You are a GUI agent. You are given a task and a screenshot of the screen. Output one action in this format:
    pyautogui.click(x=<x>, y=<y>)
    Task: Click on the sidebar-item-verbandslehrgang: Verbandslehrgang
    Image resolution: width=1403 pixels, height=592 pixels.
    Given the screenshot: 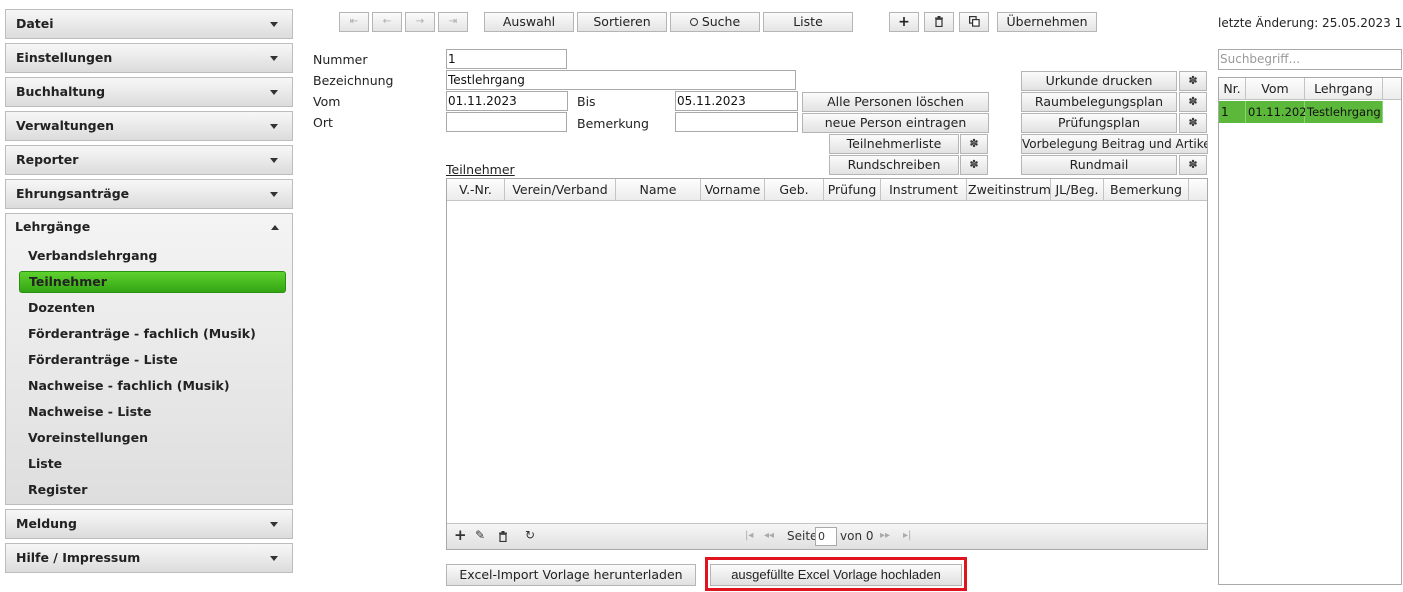 What is the action you would take?
    pyautogui.click(x=152, y=256)
    